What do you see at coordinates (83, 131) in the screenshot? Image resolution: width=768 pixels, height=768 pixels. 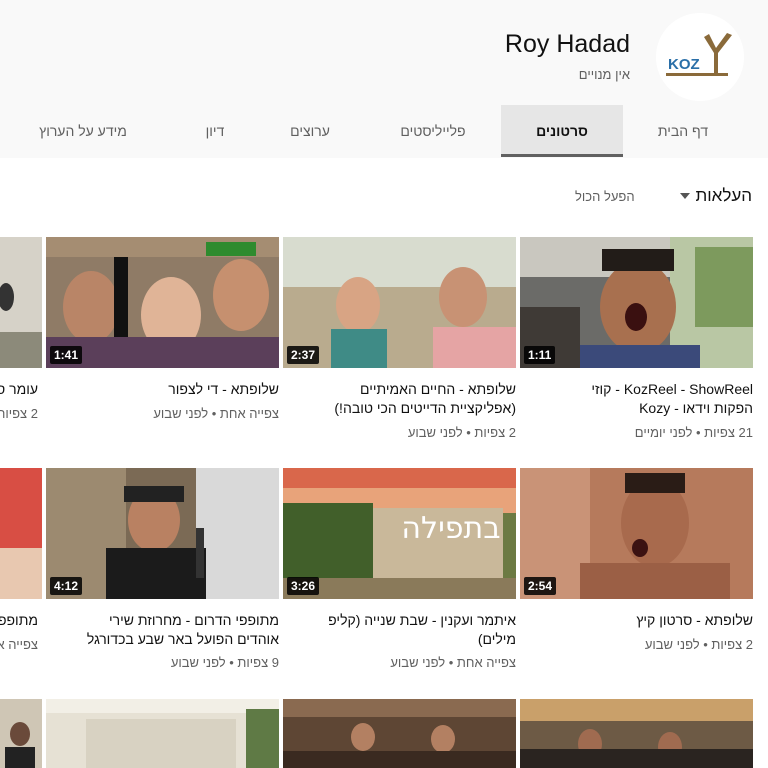 I see `tab-about: מידע על הערוץ` at bounding box center [83, 131].